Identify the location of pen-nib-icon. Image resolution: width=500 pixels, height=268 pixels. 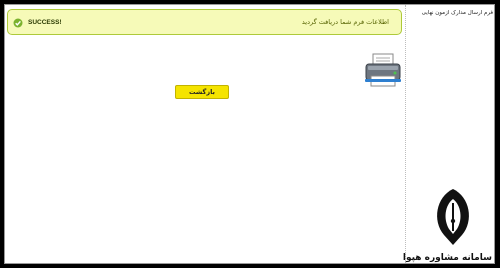
(453, 217).